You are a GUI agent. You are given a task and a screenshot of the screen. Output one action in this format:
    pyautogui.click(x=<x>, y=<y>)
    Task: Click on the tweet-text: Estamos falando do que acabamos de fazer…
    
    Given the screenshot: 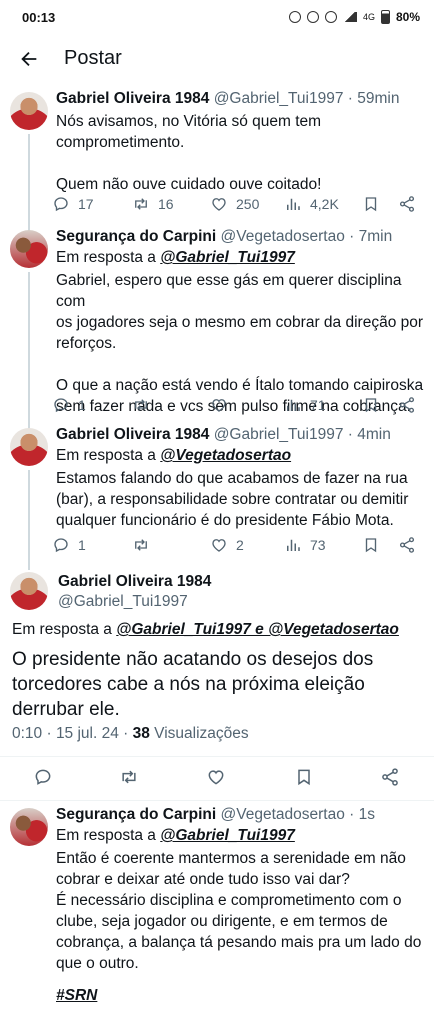 What is the action you would take?
    pyautogui.click(x=232, y=499)
    